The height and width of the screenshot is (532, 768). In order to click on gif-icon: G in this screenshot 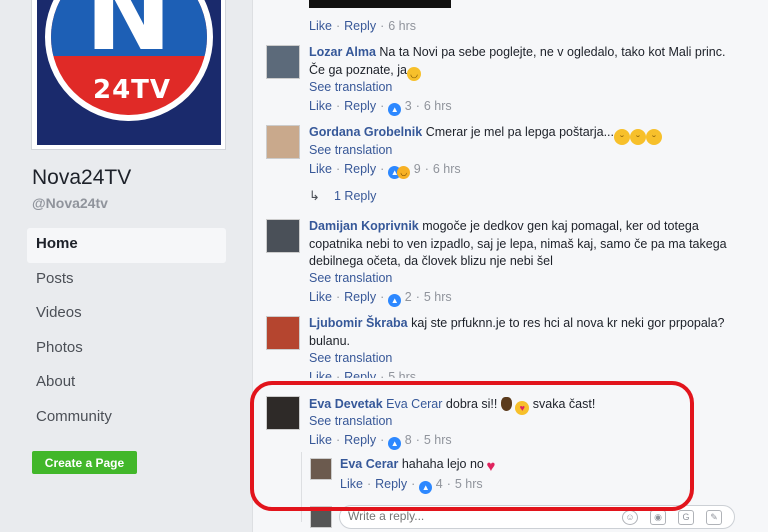, I will do `click(686, 517)`.